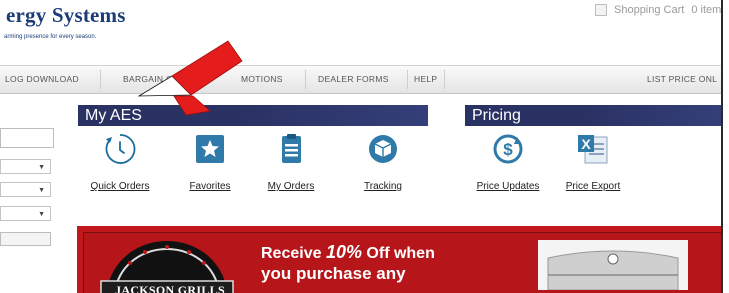 This screenshot has width=729, height=293. What do you see at coordinates (50, 37) in the screenshot?
I see `brand-tagline: arming presence for every season.` at bounding box center [50, 37].